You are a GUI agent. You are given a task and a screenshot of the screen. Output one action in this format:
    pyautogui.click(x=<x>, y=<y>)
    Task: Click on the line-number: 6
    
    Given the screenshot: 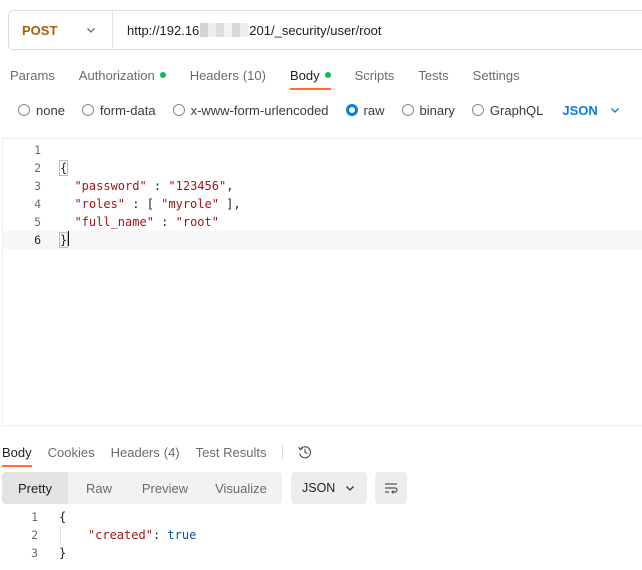 What is the action you would take?
    pyautogui.click(x=37, y=240)
    